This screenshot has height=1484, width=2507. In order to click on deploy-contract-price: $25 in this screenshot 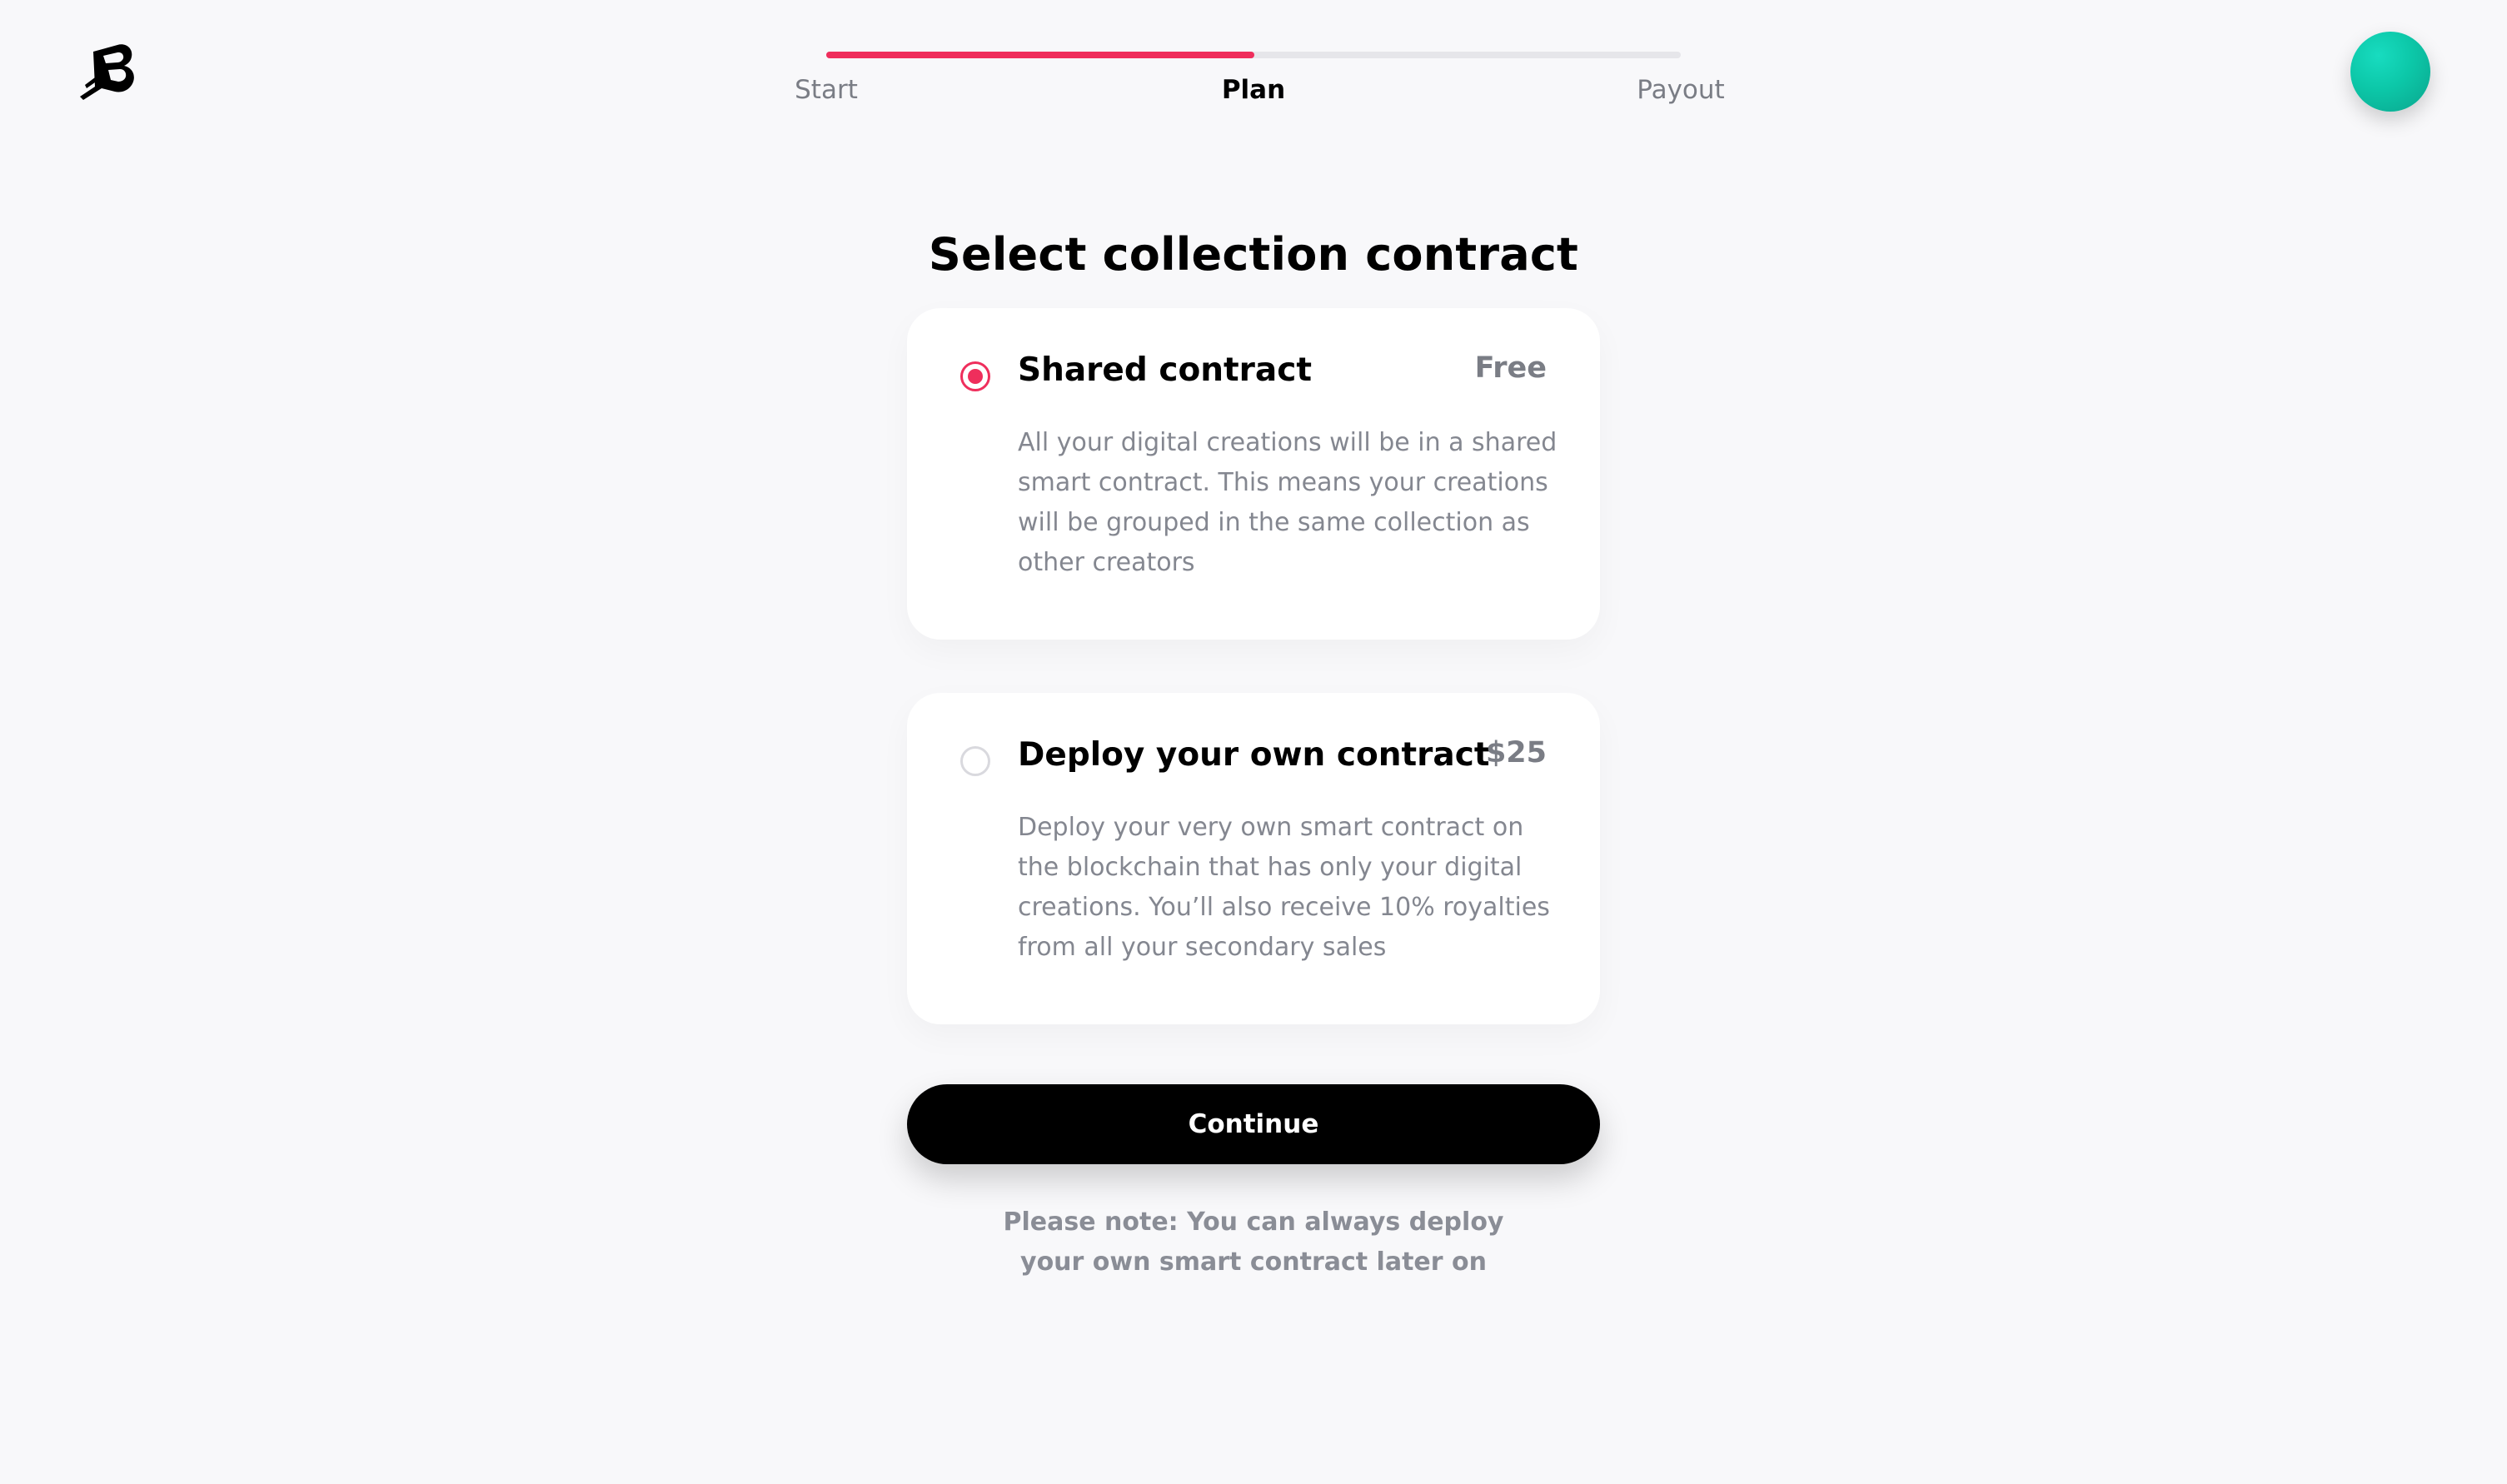, I will do `click(1516, 752)`.